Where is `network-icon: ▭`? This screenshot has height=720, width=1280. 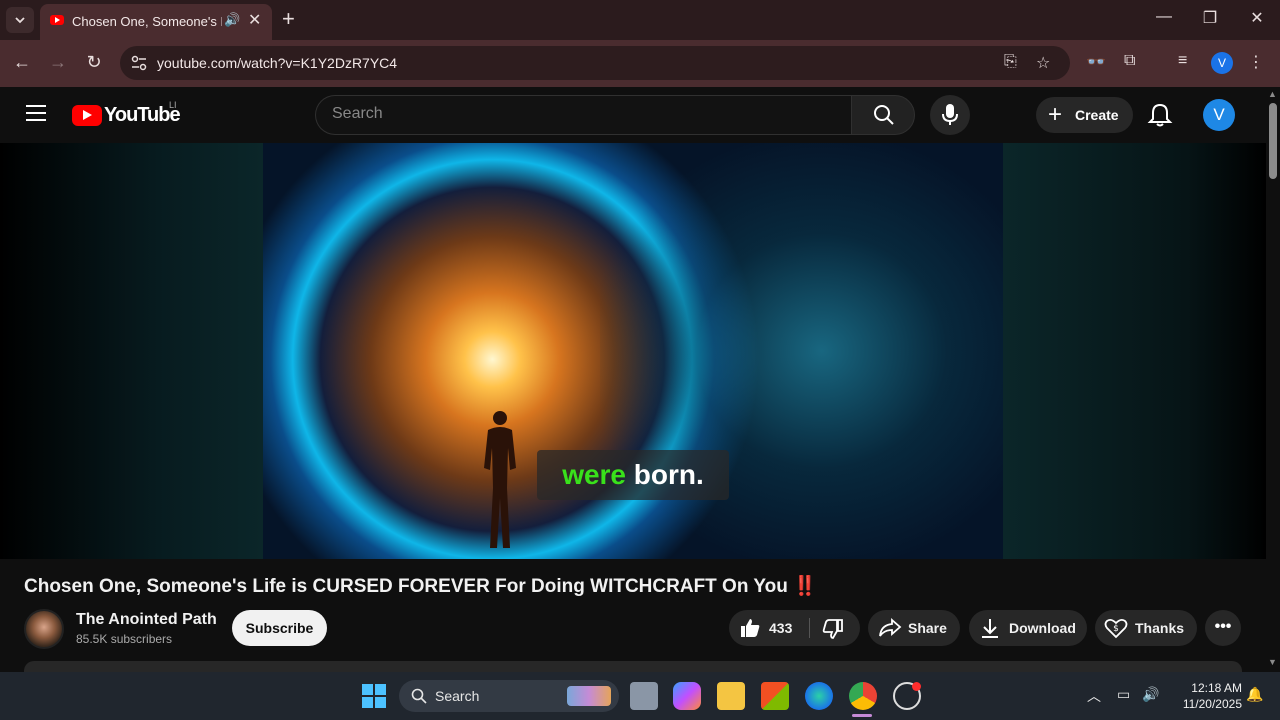
network-icon: ▭ is located at coordinates (1123, 694).